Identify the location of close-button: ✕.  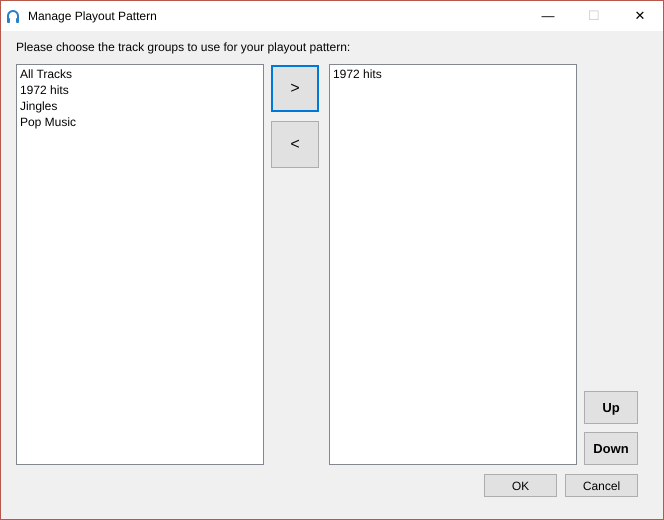
(640, 16).